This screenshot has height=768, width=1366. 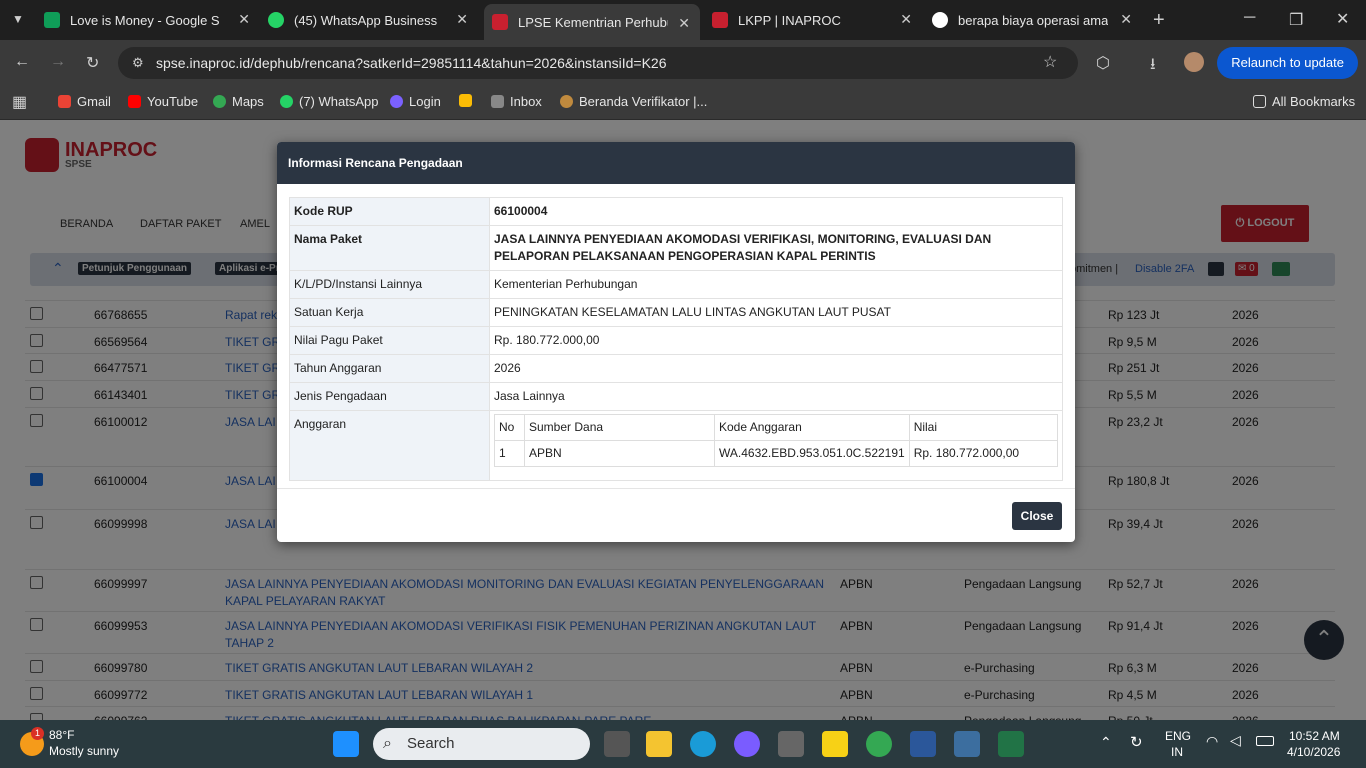 What do you see at coordinates (817, 20) in the screenshot?
I see `browser-tab: LKPP | INAPROC ✕` at bounding box center [817, 20].